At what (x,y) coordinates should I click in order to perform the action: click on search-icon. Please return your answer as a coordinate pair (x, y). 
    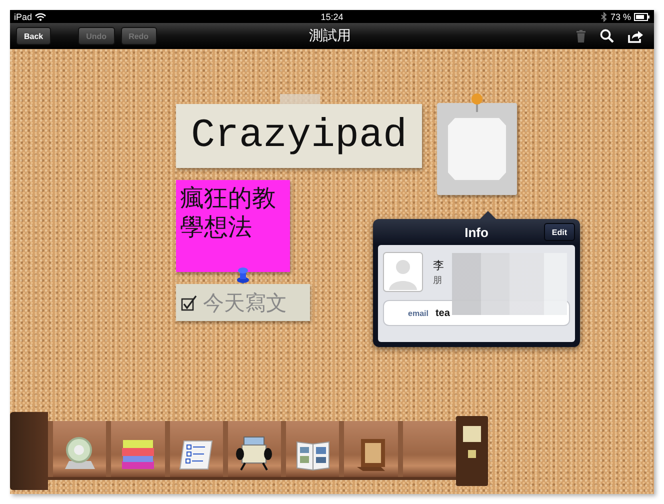
    Looking at the image, I should click on (607, 36).